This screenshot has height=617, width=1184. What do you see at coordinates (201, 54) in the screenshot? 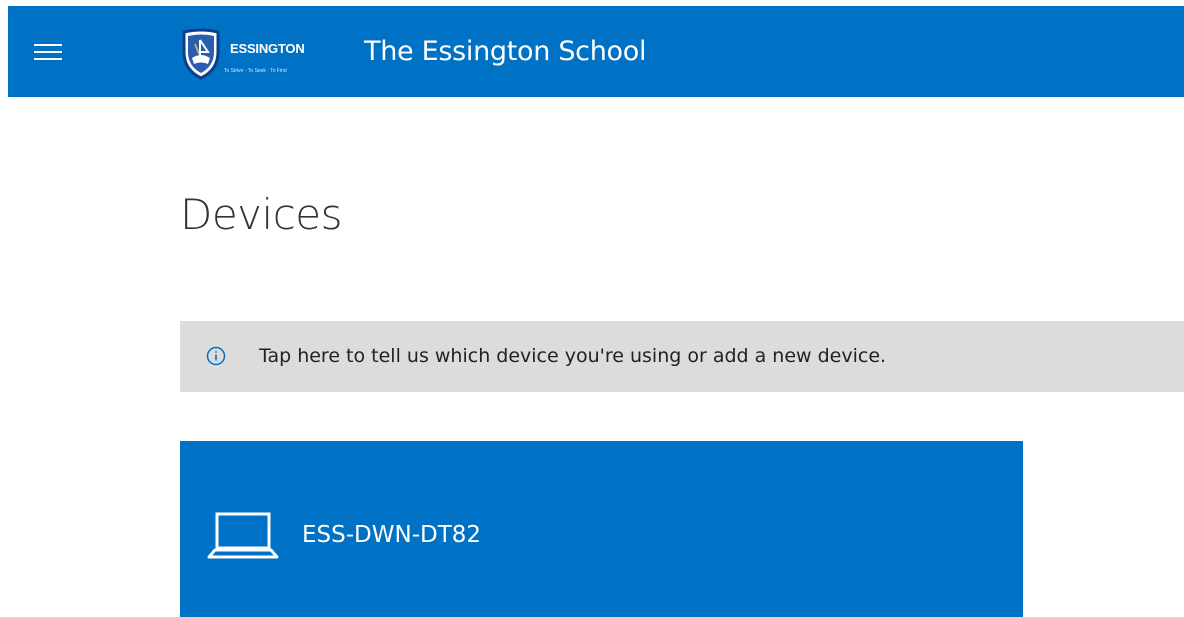
I see `school-crest-icon` at bounding box center [201, 54].